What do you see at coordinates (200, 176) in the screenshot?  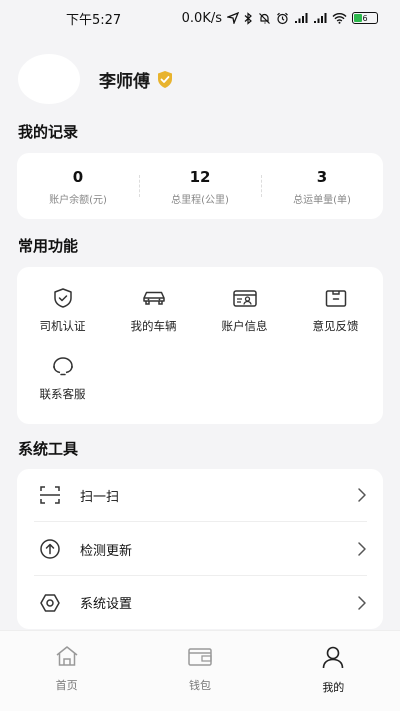 I see `record-value: 12` at bounding box center [200, 176].